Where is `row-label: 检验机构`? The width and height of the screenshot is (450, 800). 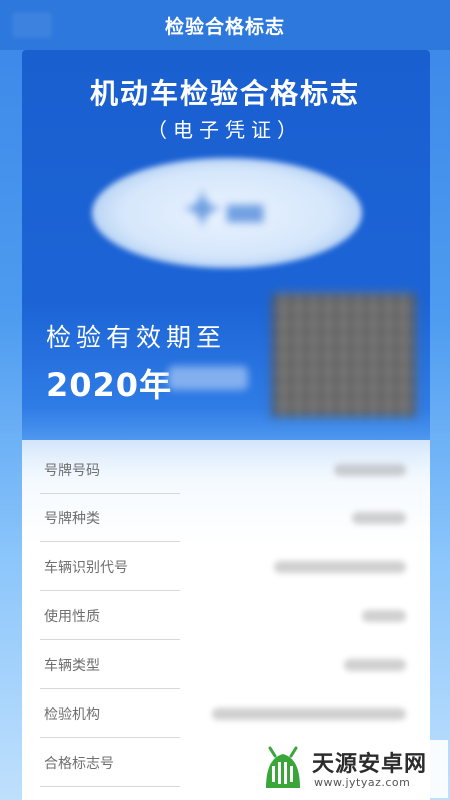
row-label: 检验机构 is located at coordinates (72, 715).